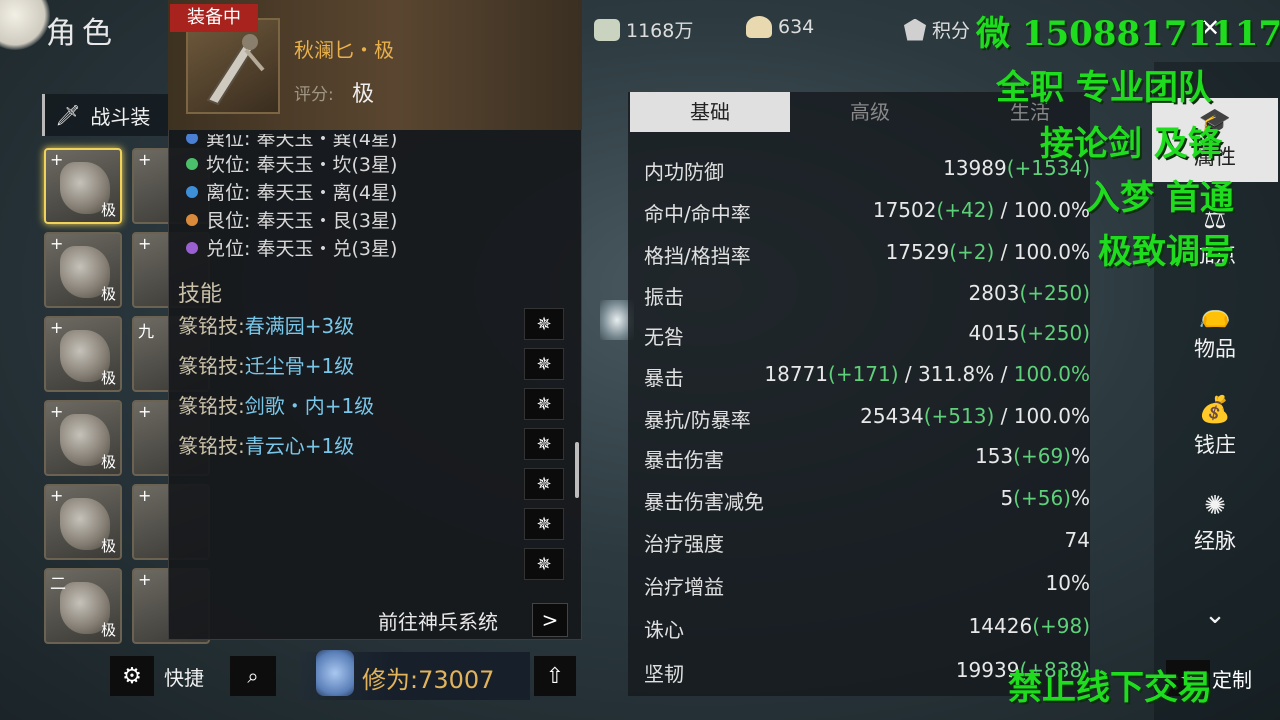 This screenshot has width=1280, height=720. I want to click on stat-rest: %, so click(1080, 498).